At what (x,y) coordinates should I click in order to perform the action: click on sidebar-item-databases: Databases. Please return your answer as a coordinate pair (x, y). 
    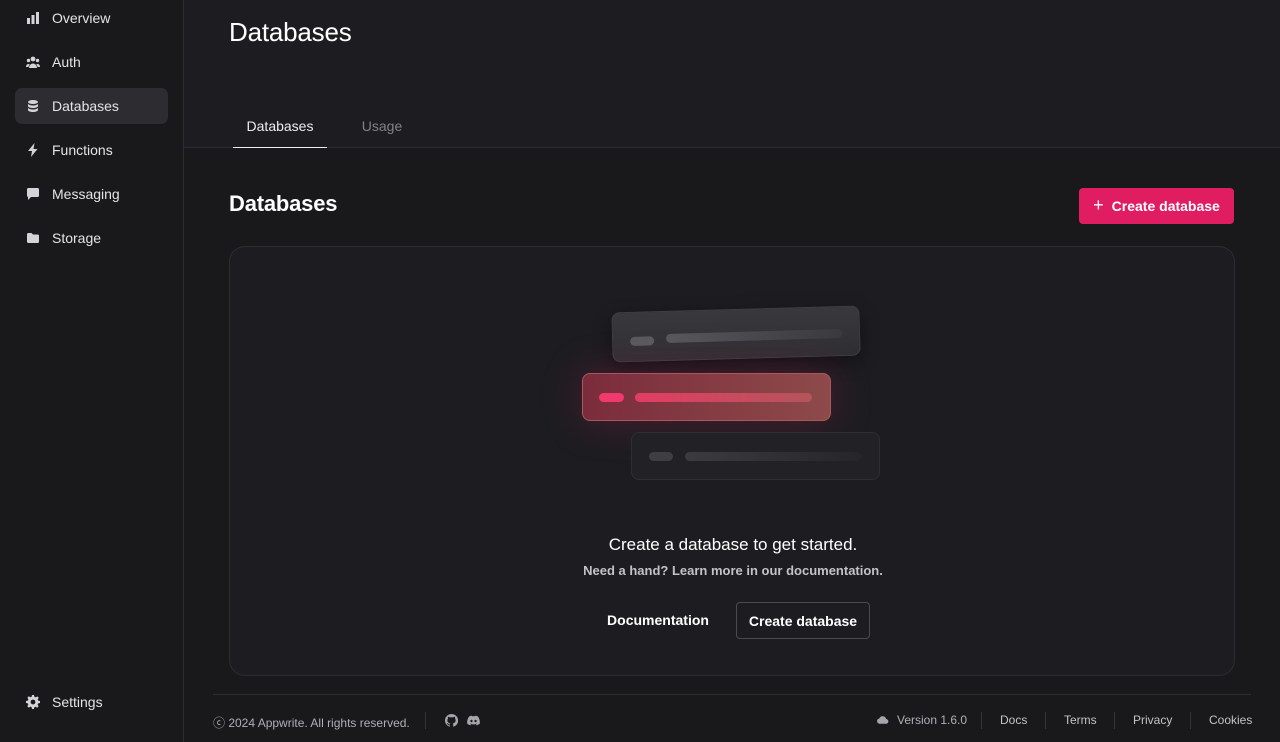
    Looking at the image, I should click on (91, 106).